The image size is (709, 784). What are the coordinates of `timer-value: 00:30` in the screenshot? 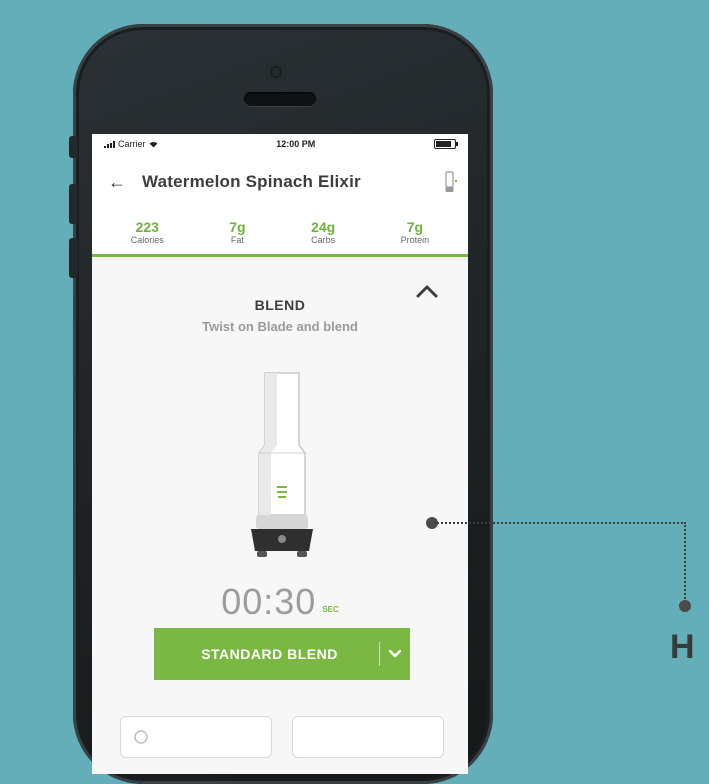 It's located at (269, 601).